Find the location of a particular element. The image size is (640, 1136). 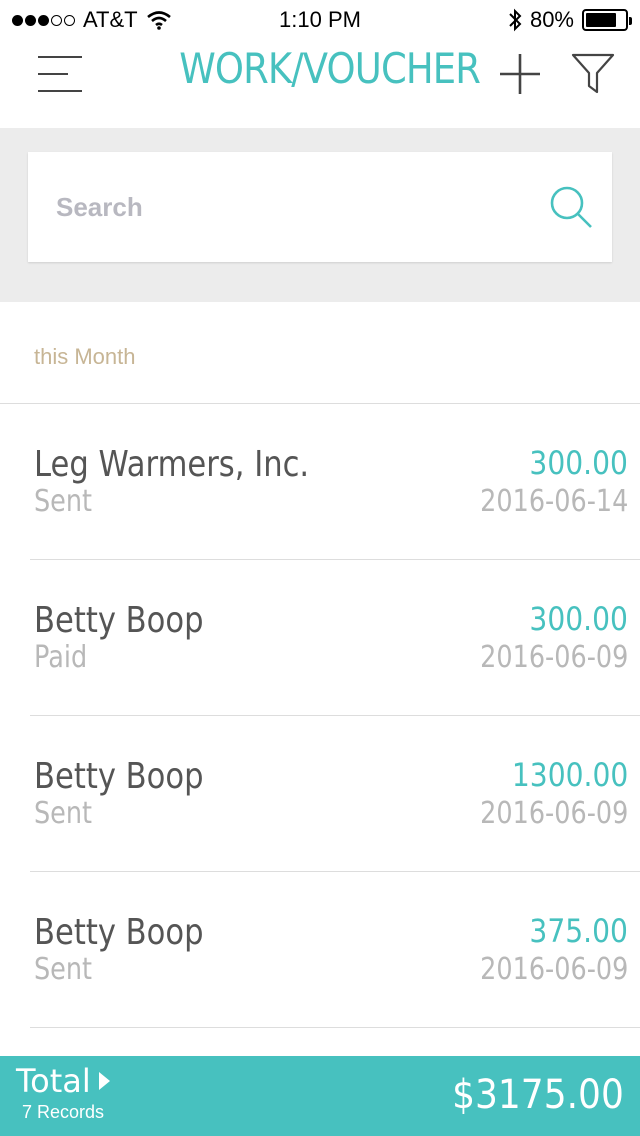

voucher-amount: 1300.00 is located at coordinates (569, 775).